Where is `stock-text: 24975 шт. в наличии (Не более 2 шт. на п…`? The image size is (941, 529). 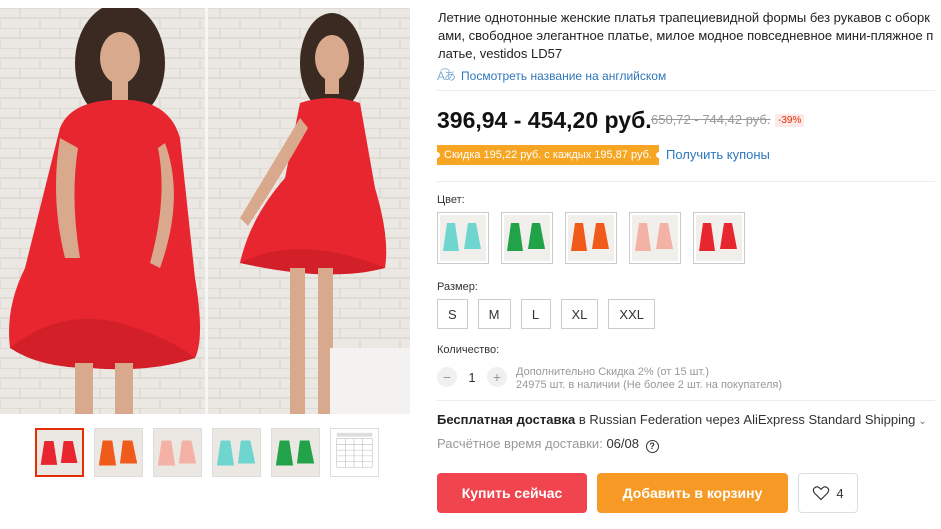
stock-text: 24975 шт. в наличии (Не более 2 шт. на п… is located at coordinates (649, 385).